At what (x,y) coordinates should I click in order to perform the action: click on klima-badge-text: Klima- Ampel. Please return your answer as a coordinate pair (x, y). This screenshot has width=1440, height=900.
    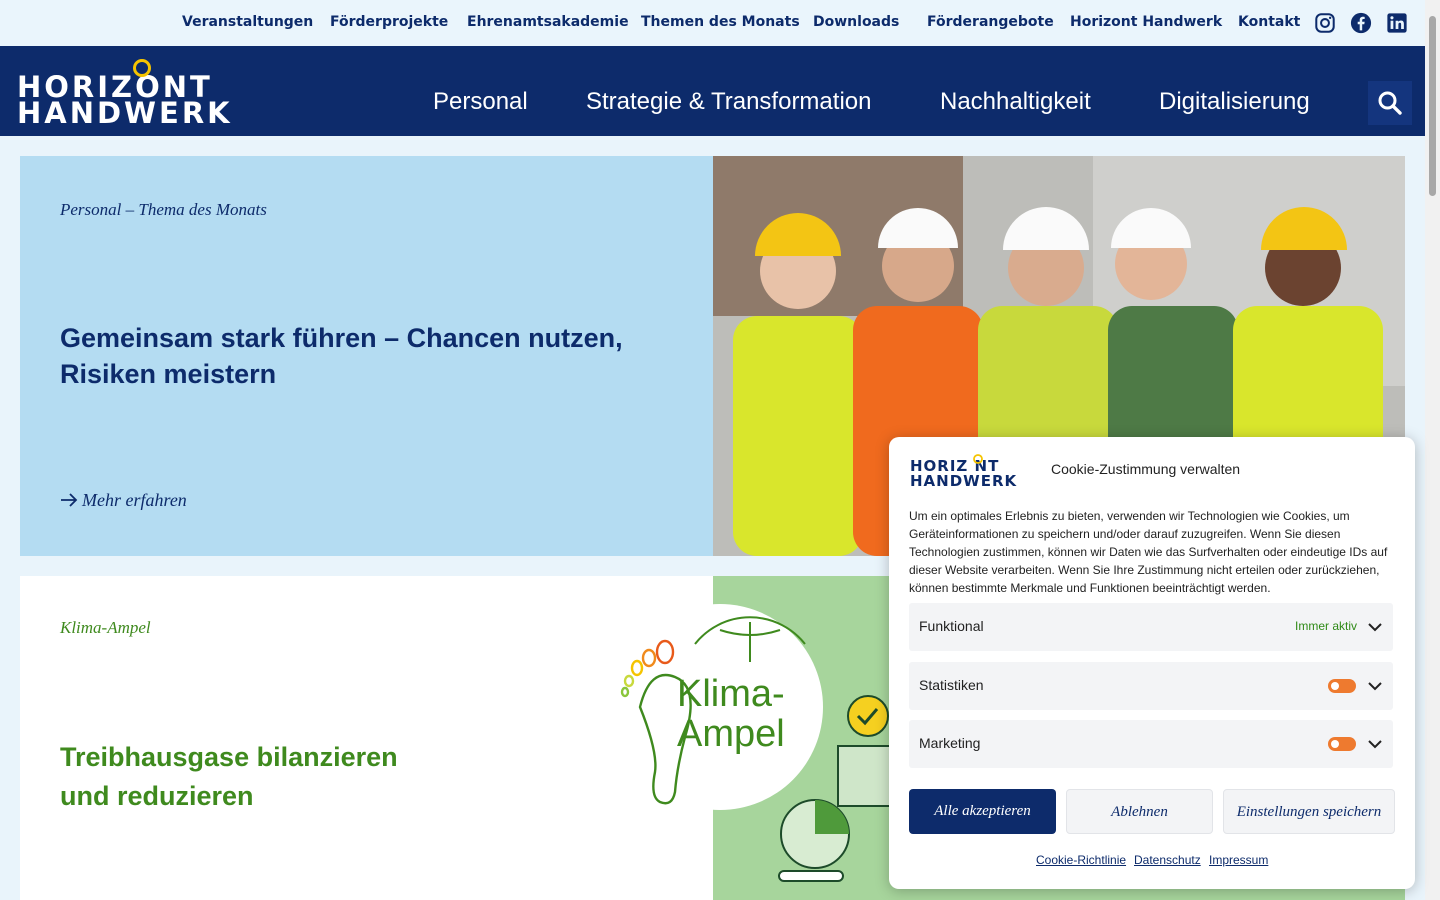
    Looking at the image, I should click on (731, 714).